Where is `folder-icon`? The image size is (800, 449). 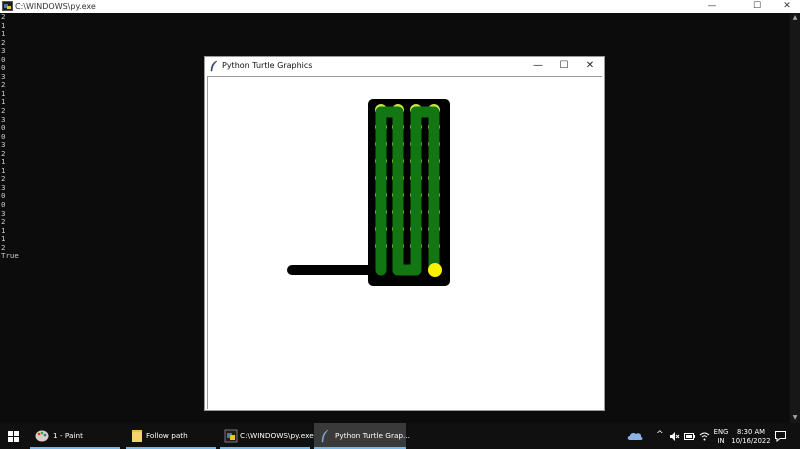 folder-icon is located at coordinates (137, 436).